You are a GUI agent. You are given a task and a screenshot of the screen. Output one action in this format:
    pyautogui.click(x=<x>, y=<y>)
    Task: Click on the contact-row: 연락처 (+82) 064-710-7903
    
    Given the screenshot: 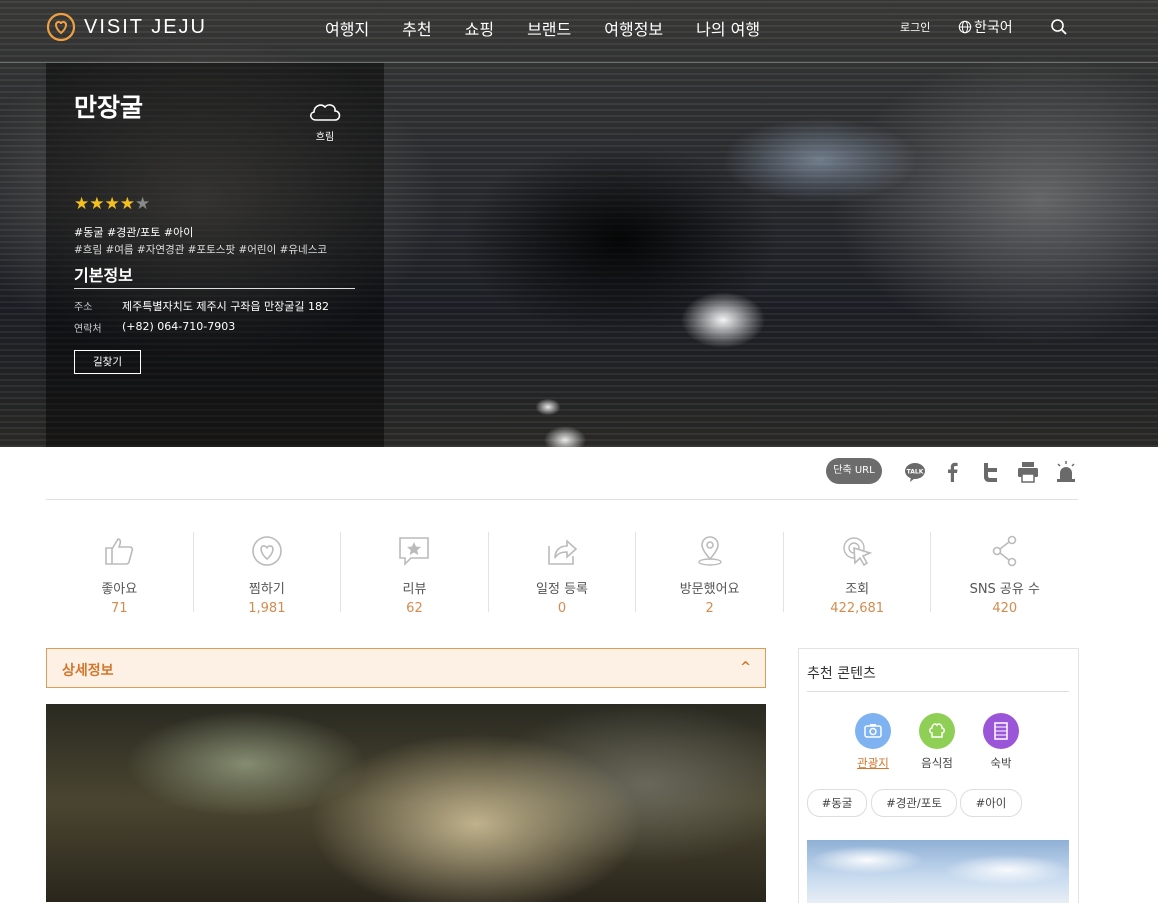 What is the action you would take?
    pyautogui.click(x=154, y=327)
    